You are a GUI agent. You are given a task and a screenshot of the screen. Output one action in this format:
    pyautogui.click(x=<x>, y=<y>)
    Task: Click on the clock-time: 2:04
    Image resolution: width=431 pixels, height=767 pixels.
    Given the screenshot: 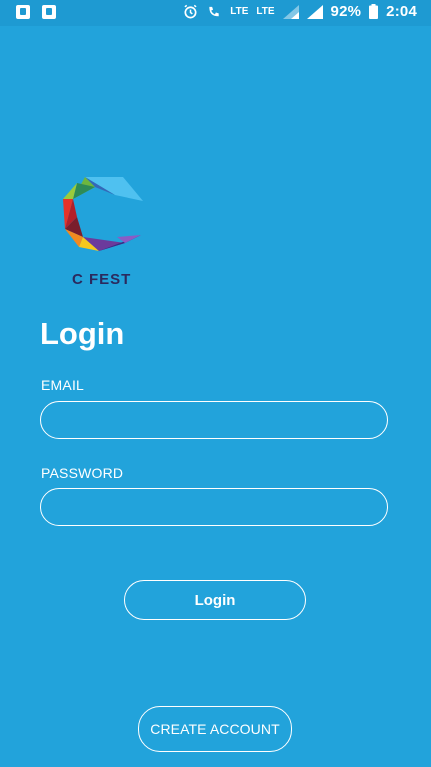 What is the action you would take?
    pyautogui.click(x=401, y=11)
    